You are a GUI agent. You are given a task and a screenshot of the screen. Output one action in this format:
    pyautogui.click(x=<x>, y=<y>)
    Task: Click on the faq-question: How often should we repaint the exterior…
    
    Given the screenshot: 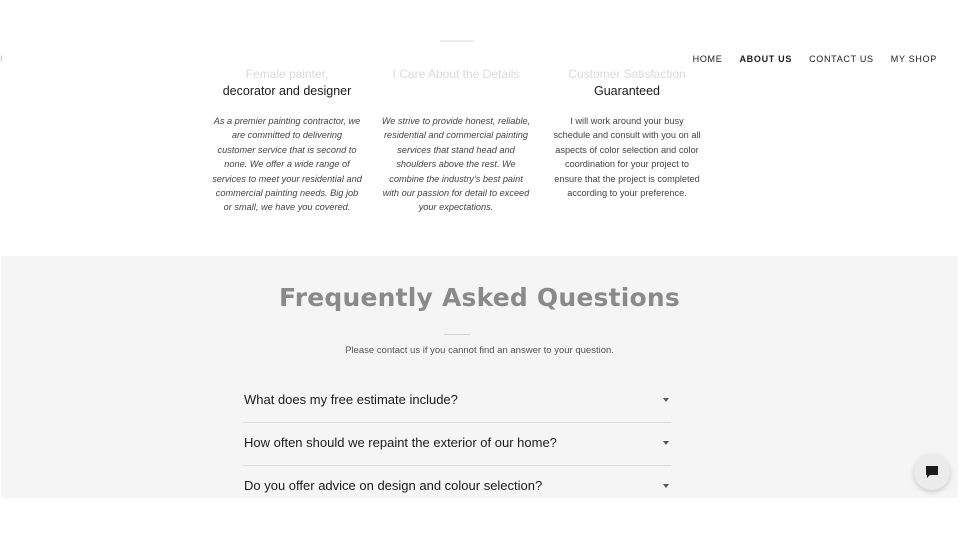 What is the action you would take?
    pyautogui.click(x=400, y=442)
    